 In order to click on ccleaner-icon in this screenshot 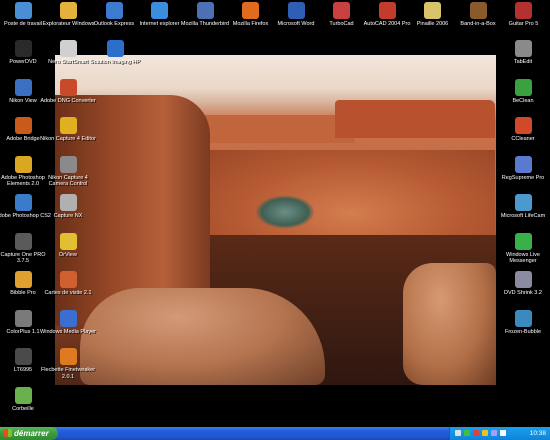, I will do `click(523, 125)`.